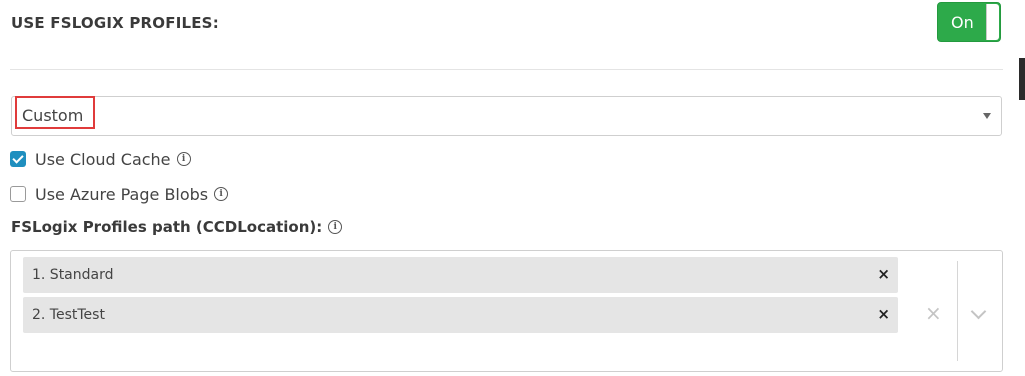 The image size is (1025, 376). Describe the element at coordinates (506, 69) in the screenshot. I see `divider` at that location.